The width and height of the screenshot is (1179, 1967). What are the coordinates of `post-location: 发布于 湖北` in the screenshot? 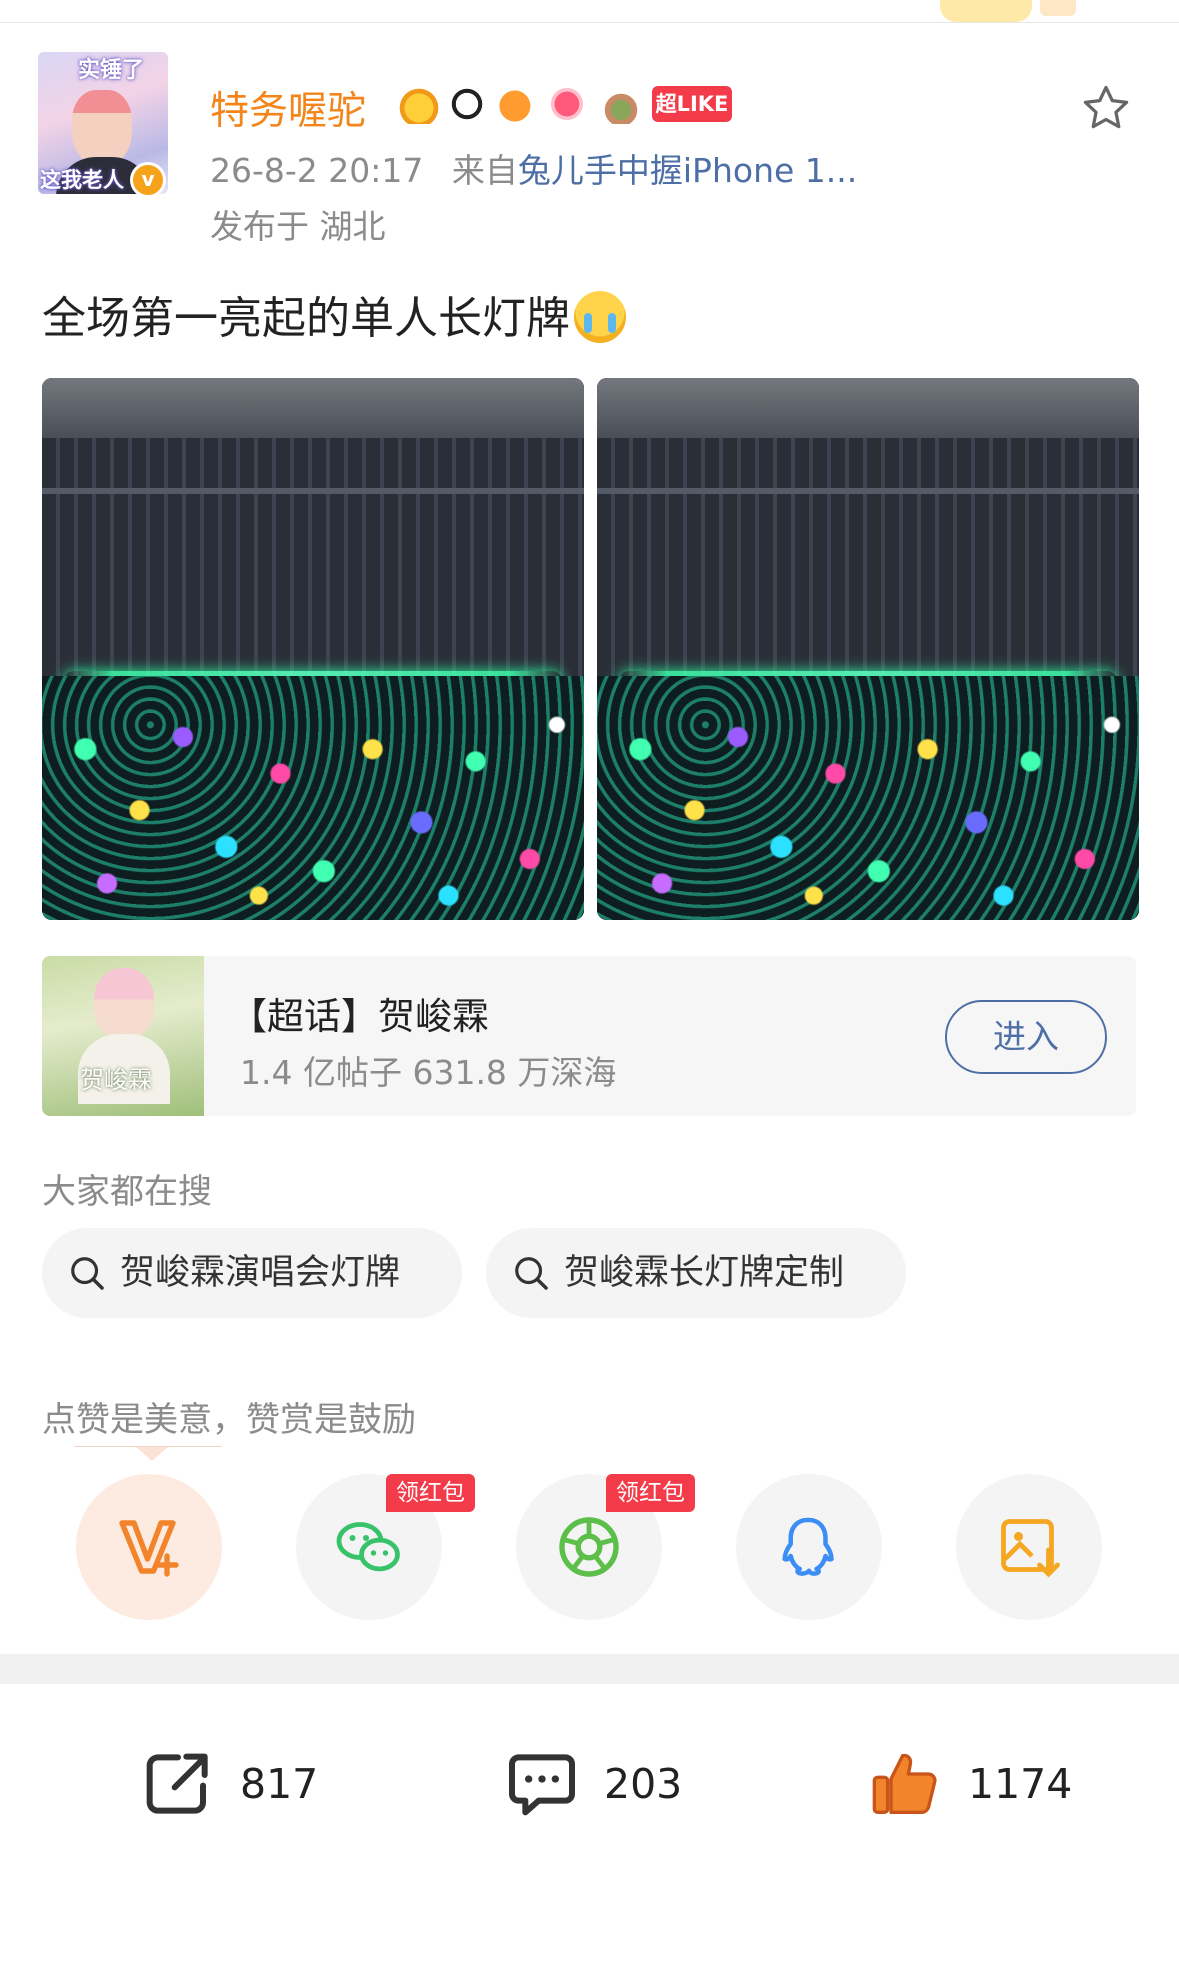 It's located at (298, 226).